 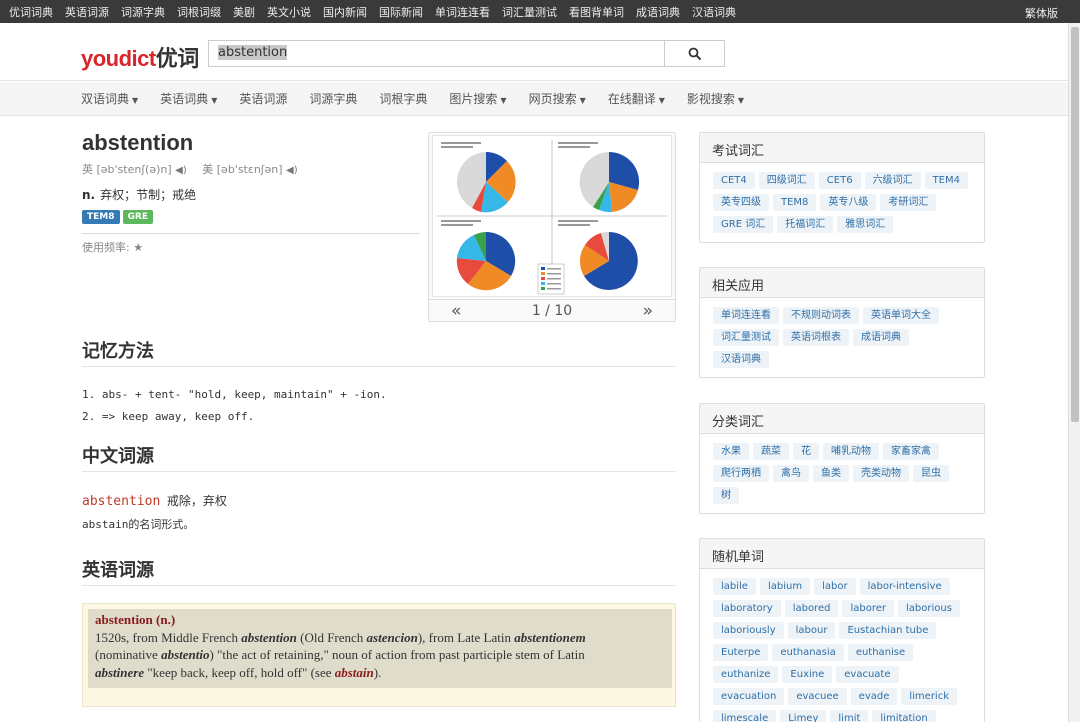 I want to click on word-link: limit, so click(x=849, y=716).